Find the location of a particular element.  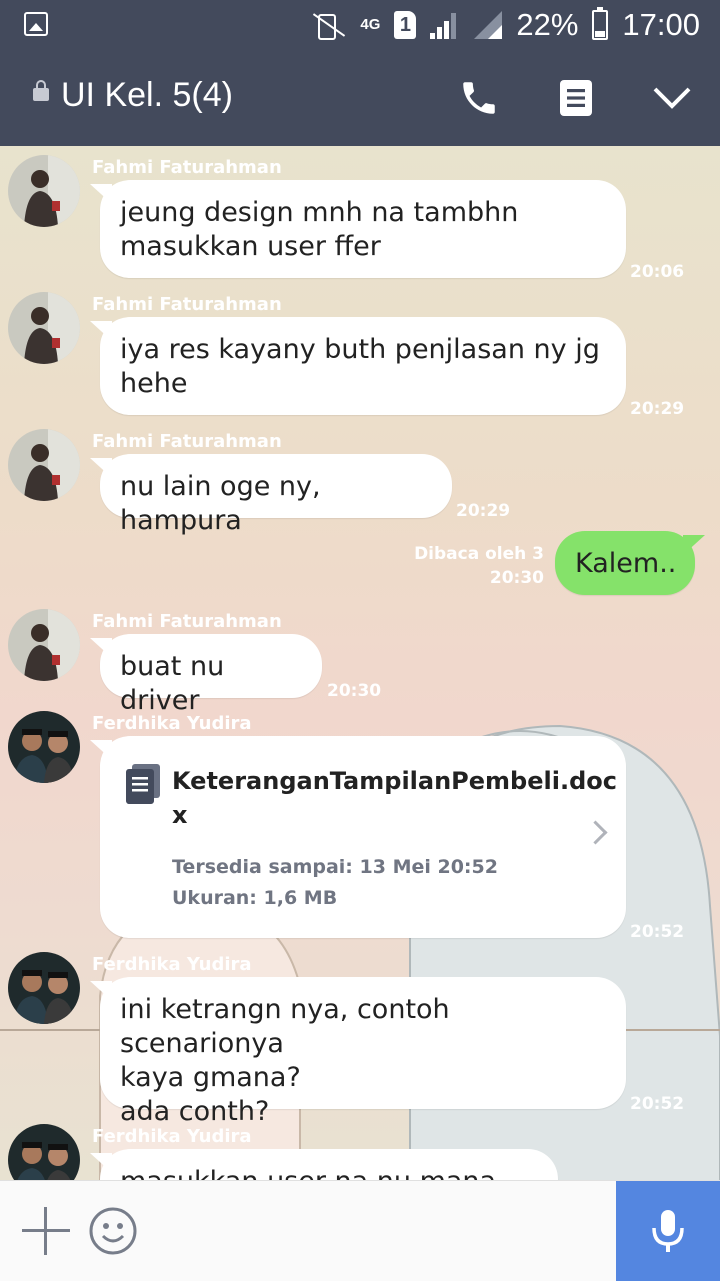

document-icon is located at coordinates (143, 784).